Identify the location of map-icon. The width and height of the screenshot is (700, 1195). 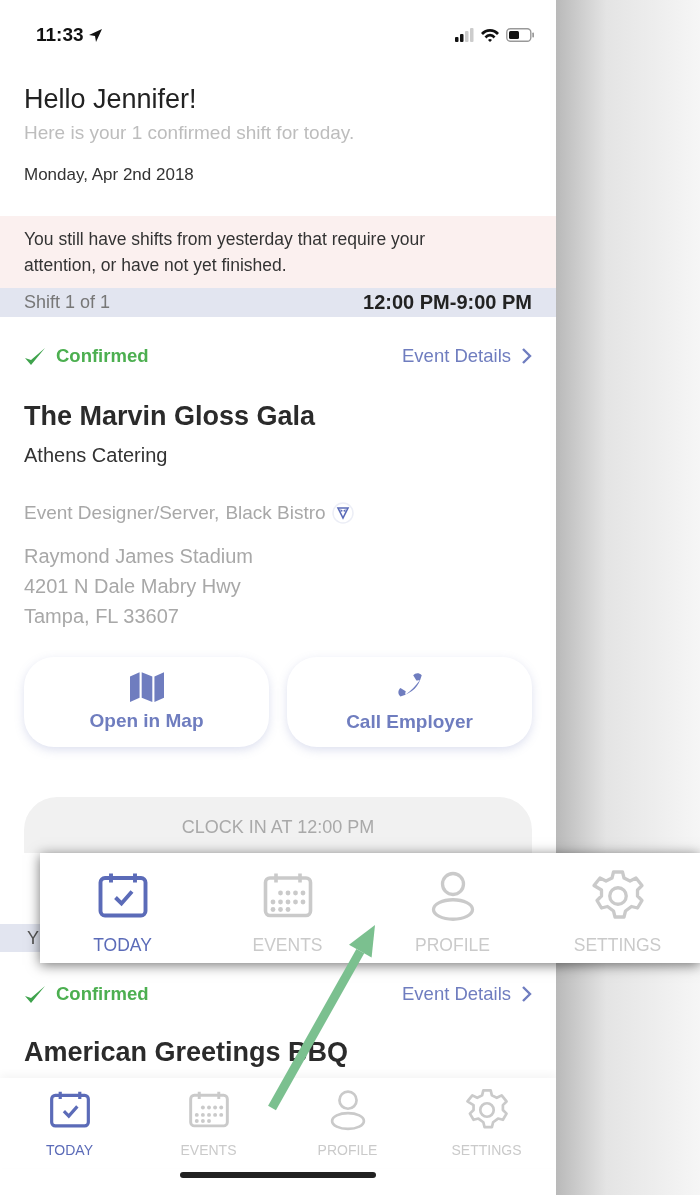
(146, 687).